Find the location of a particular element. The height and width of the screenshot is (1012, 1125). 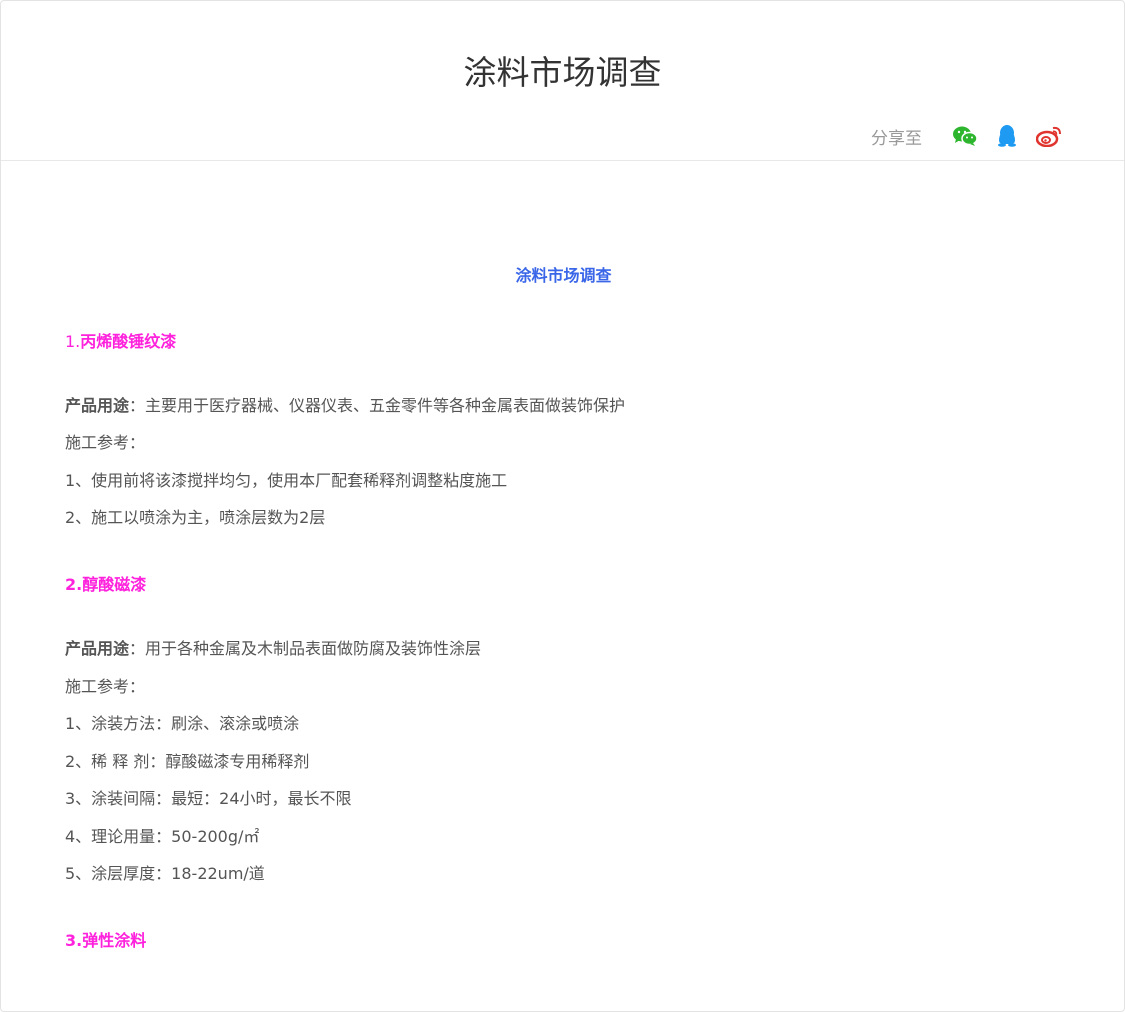

list-item: 1、涂装方法：刷涂、滚涂或喷涂 is located at coordinates (182, 723).